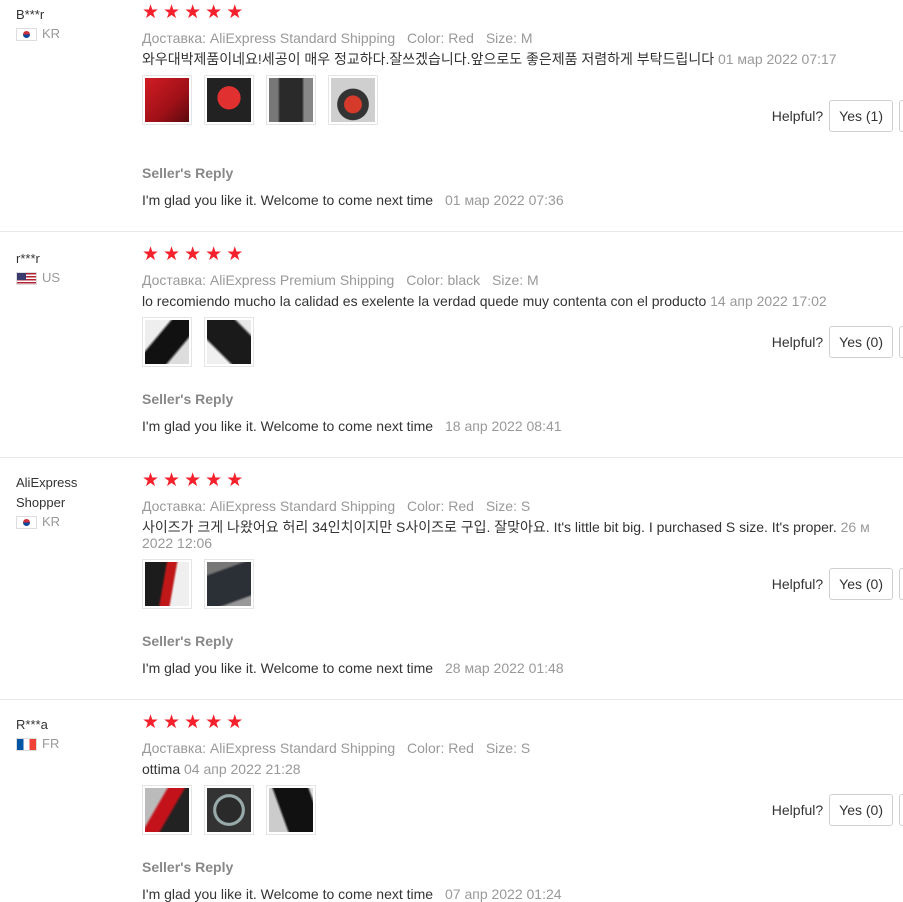 The height and width of the screenshot is (902, 903). What do you see at coordinates (76, 744) in the screenshot?
I see `reviewer-country: FR` at bounding box center [76, 744].